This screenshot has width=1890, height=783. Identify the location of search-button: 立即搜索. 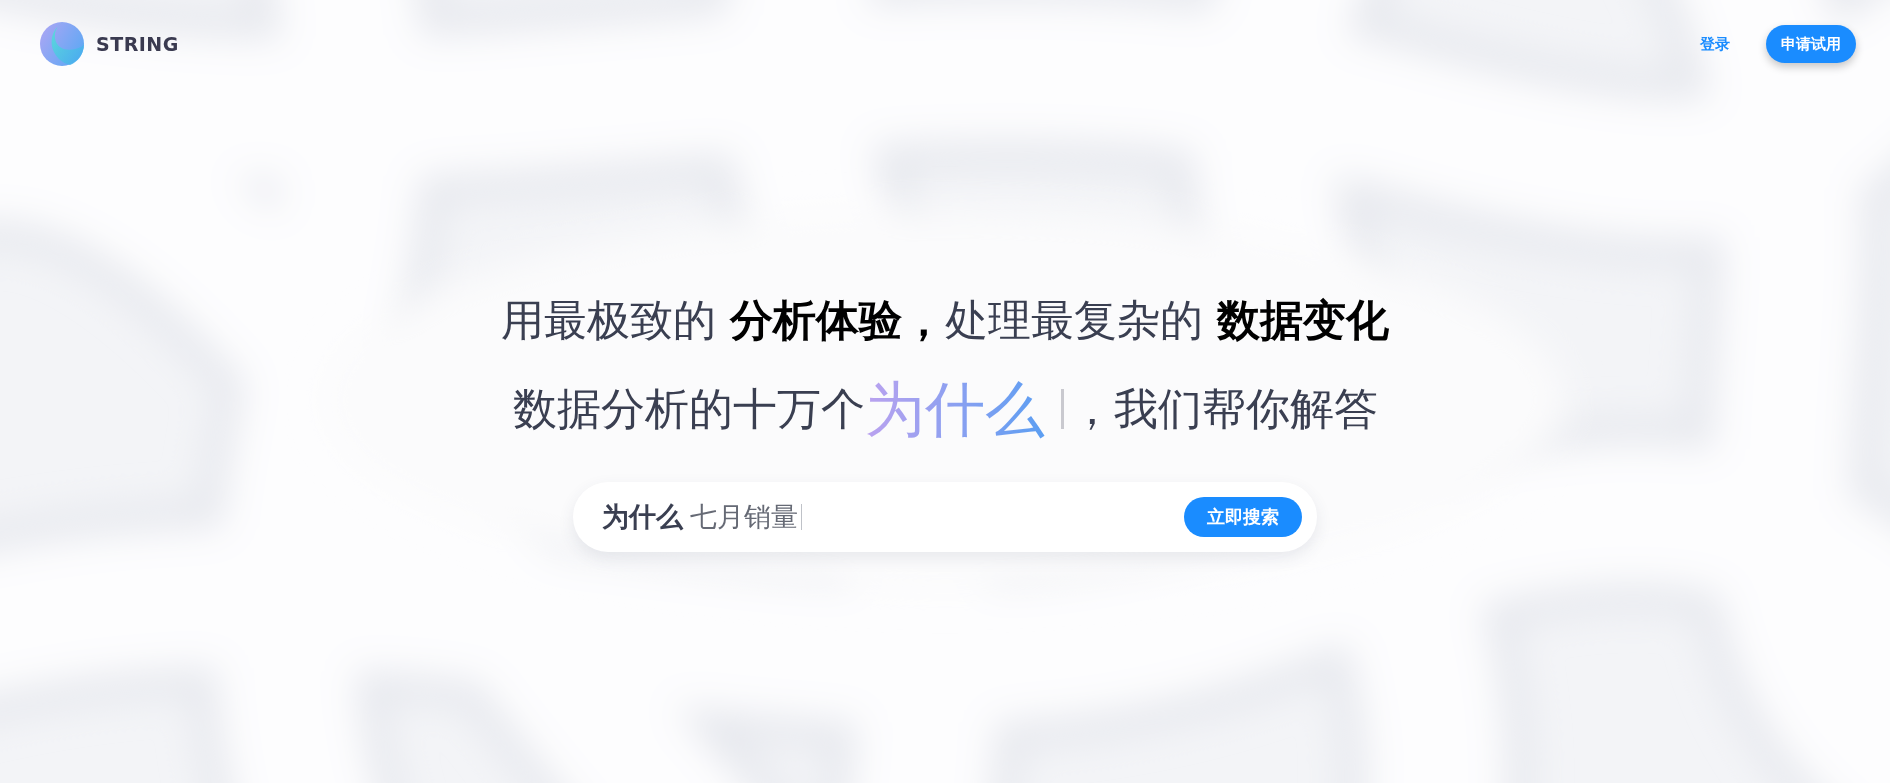
(1243, 517).